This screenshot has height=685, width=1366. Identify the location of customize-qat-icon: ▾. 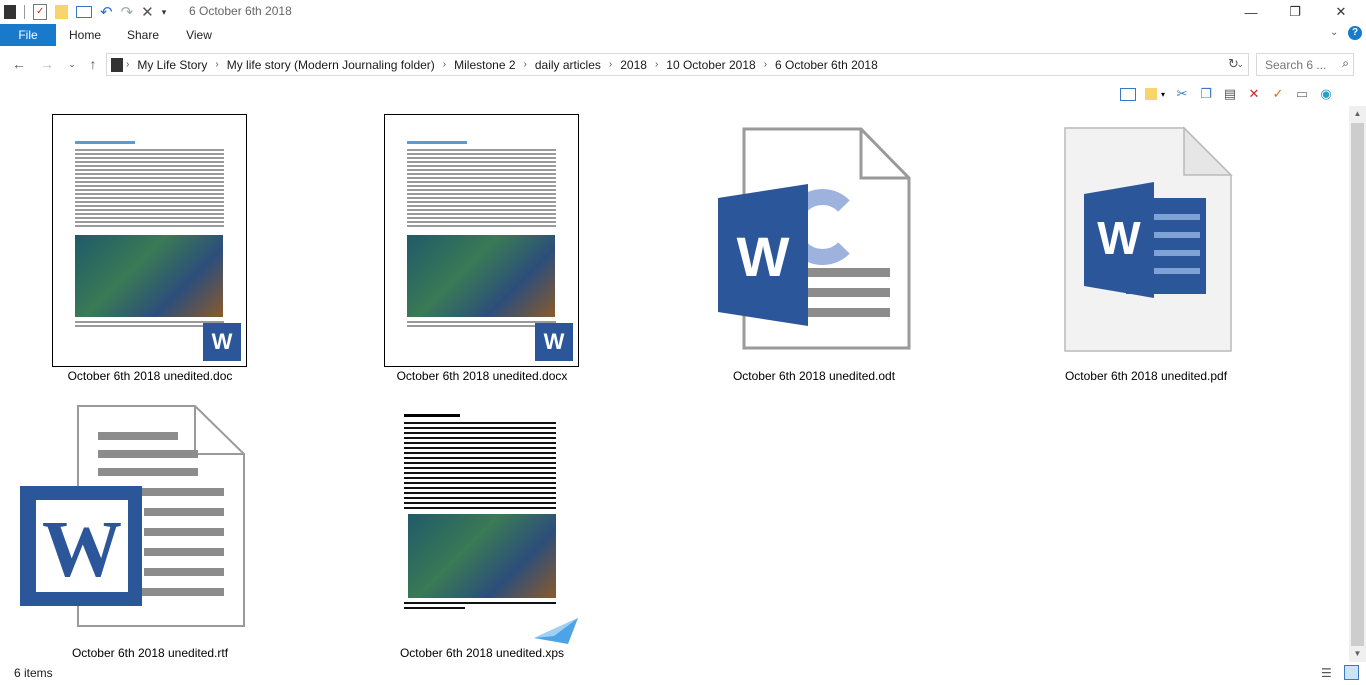
(164, 12).